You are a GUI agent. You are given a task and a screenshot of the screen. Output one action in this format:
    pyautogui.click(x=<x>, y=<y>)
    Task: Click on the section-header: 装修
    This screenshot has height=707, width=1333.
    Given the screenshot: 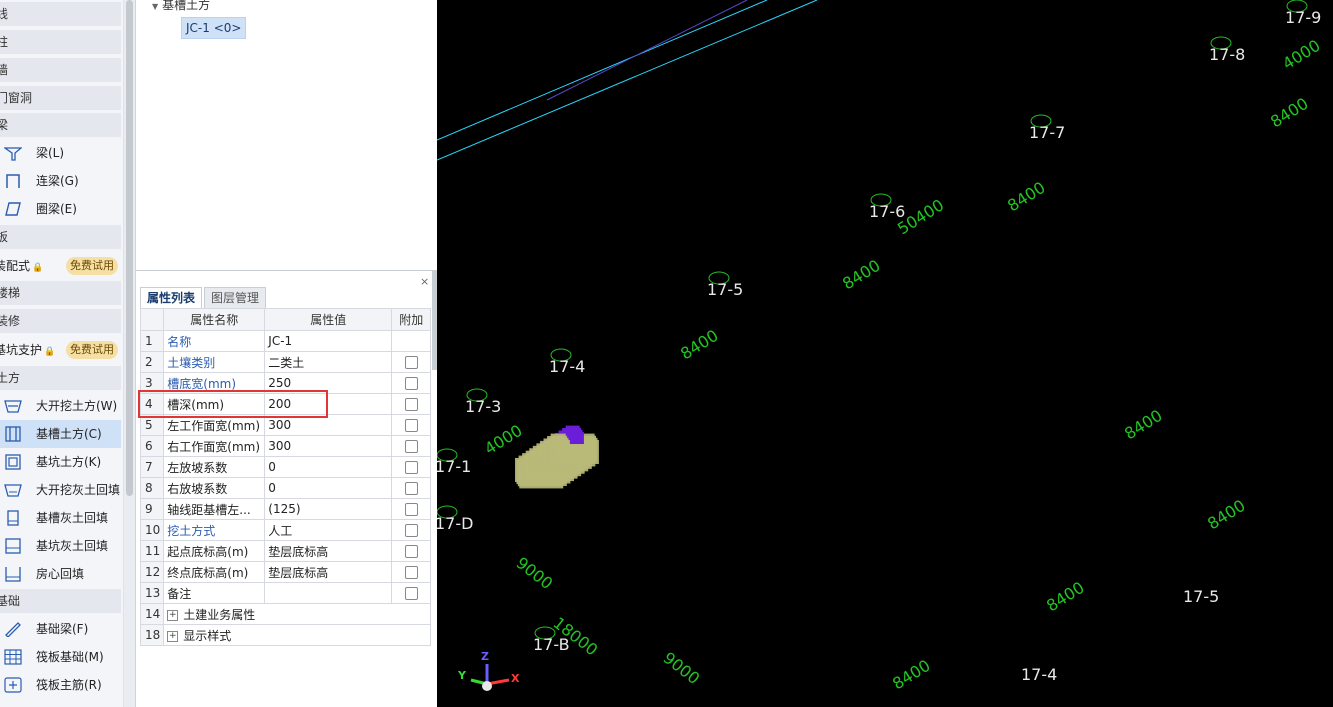 What is the action you would take?
    pyautogui.click(x=60, y=321)
    